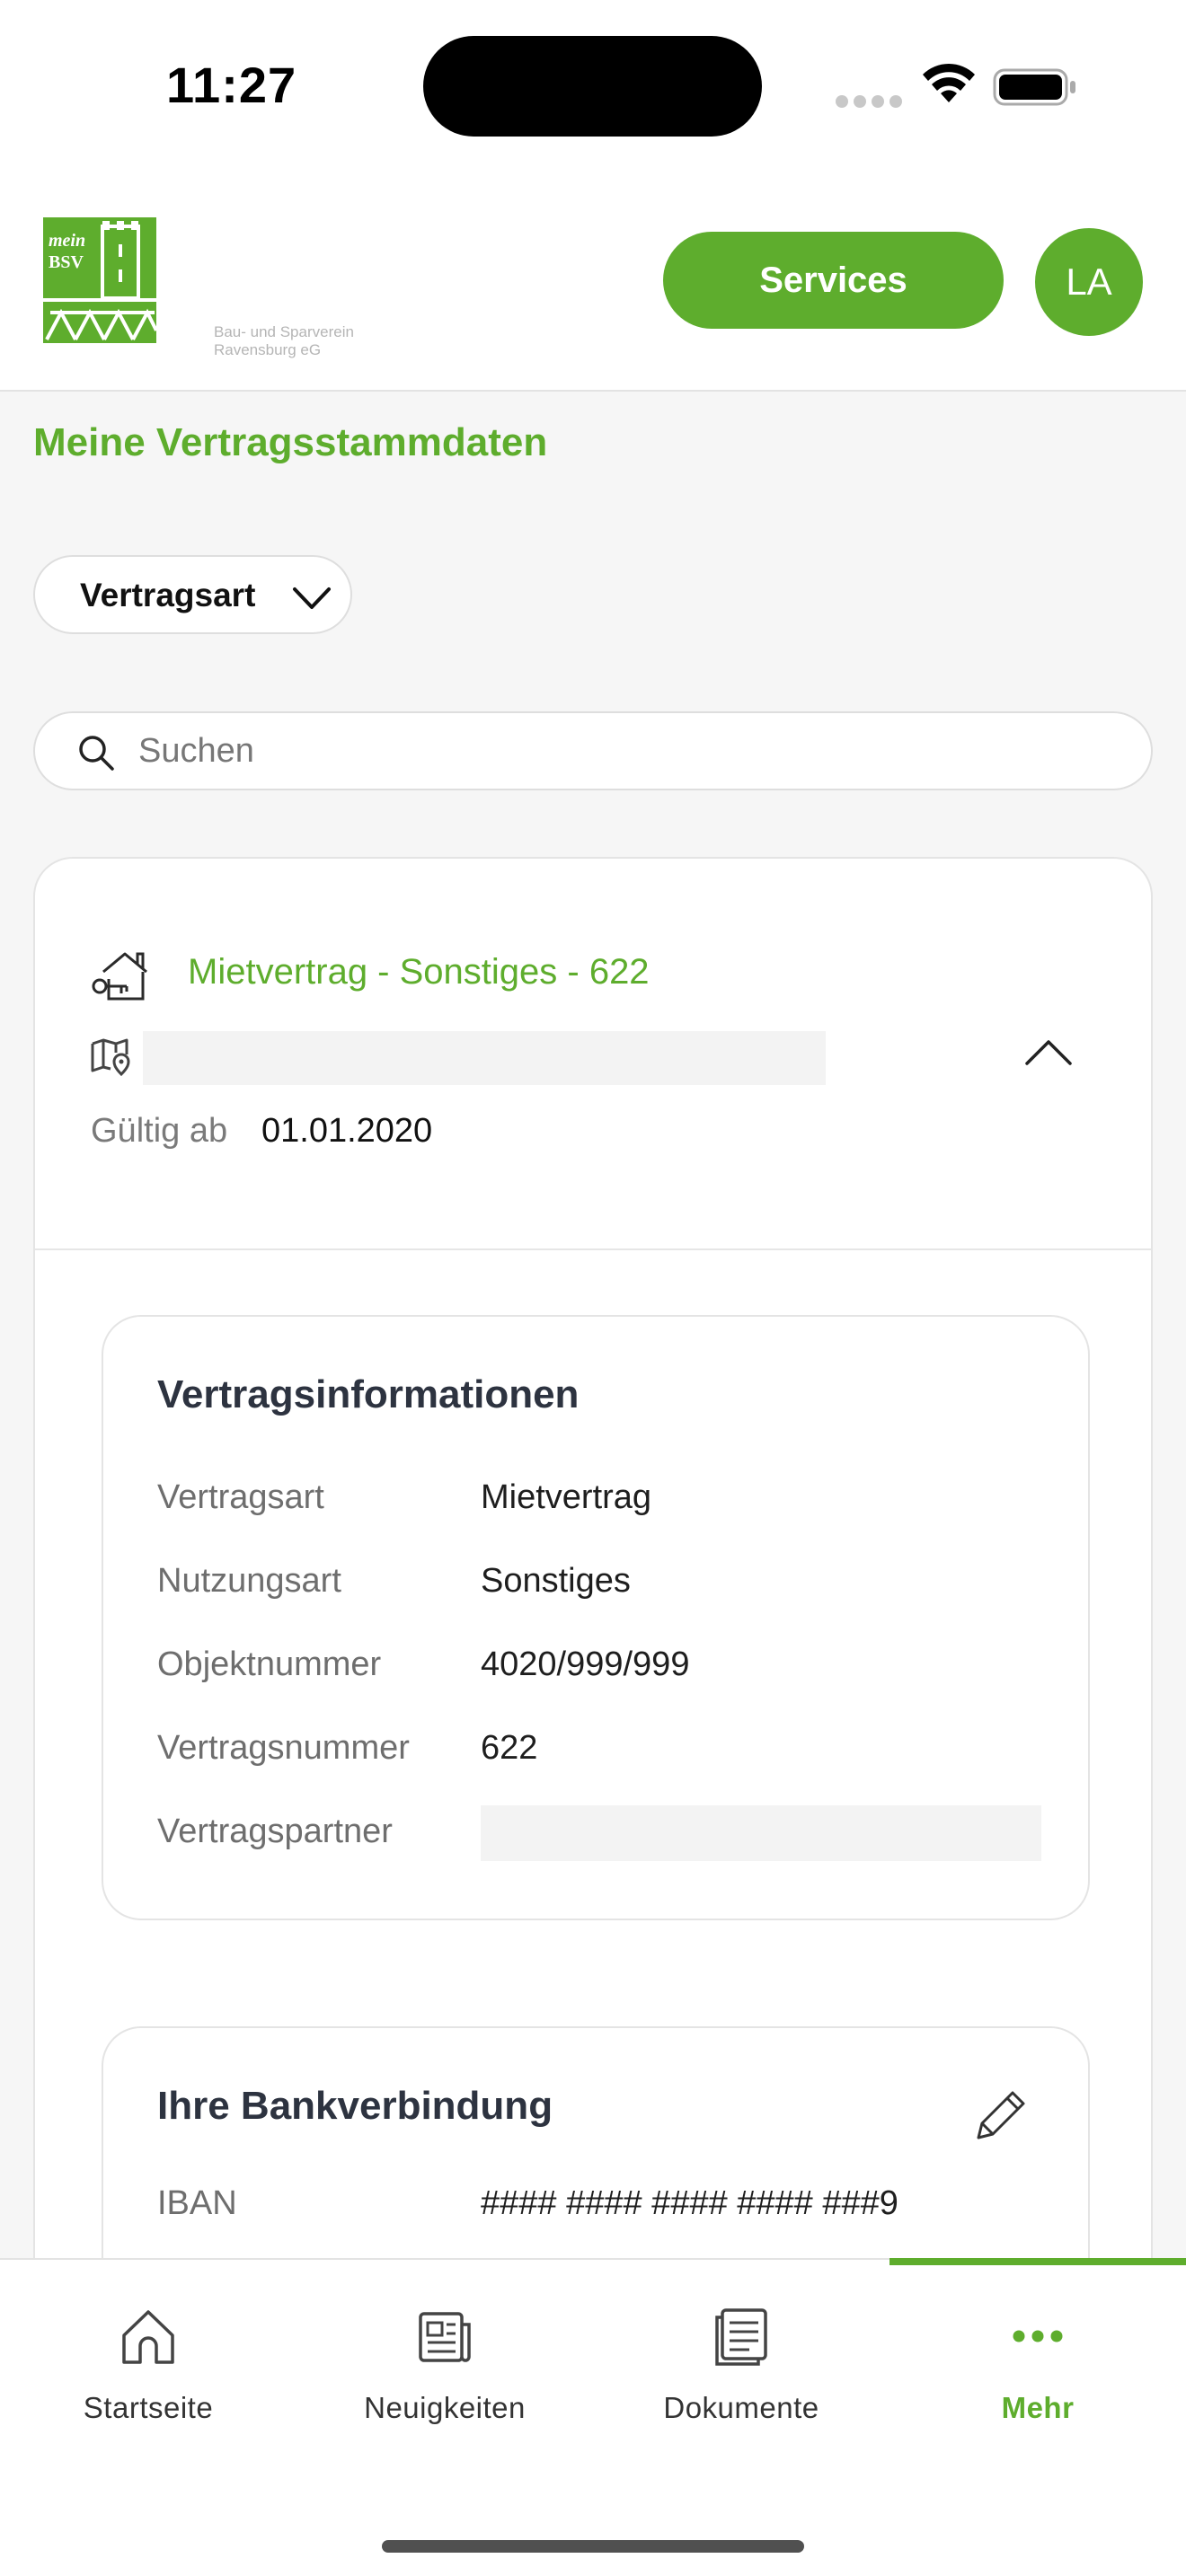  What do you see at coordinates (761, 1833) in the screenshot?
I see `contract-partner-redacted` at bounding box center [761, 1833].